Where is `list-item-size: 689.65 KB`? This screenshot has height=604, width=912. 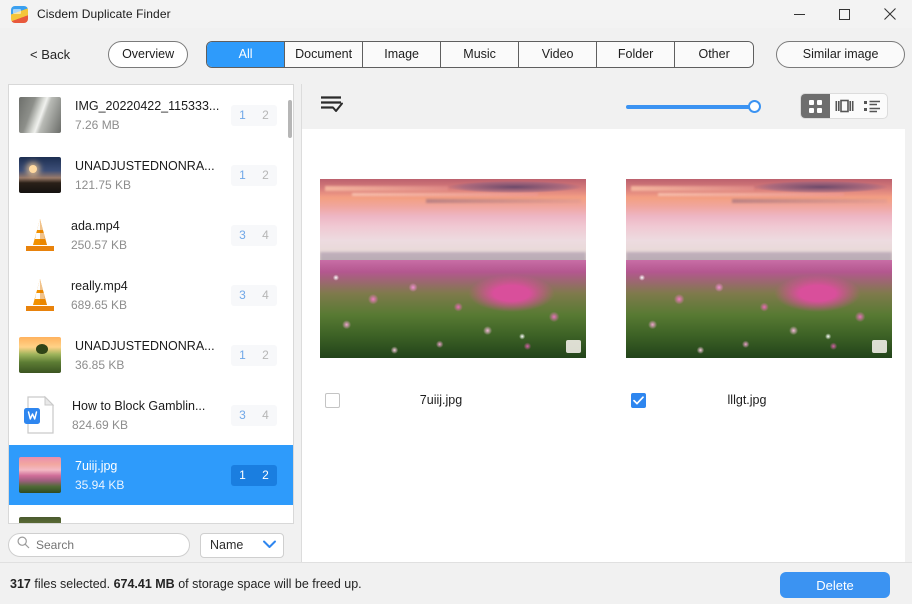 list-item-size: 689.65 KB is located at coordinates (99, 304).